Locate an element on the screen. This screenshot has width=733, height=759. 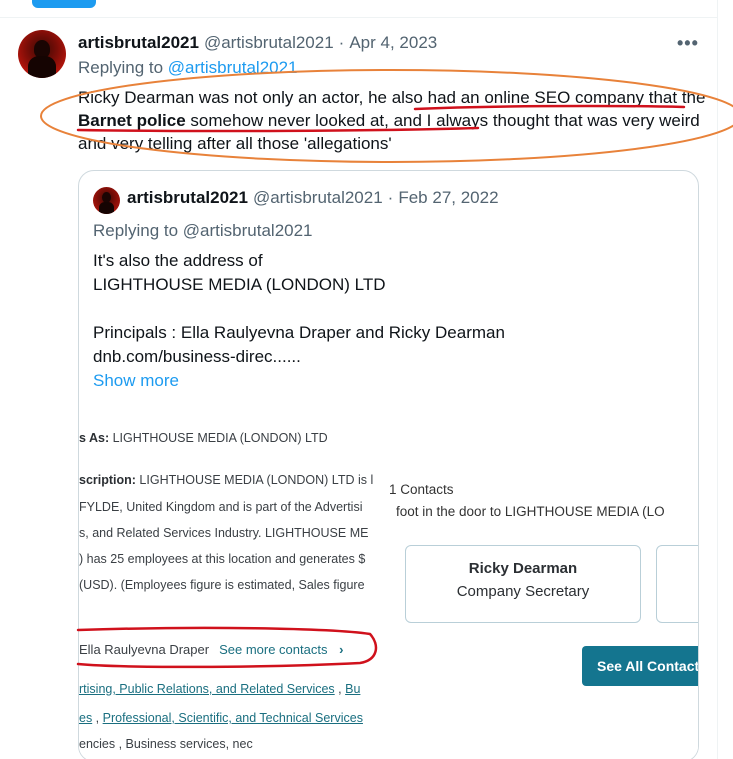
industry-link: es is located at coordinates (86, 718).